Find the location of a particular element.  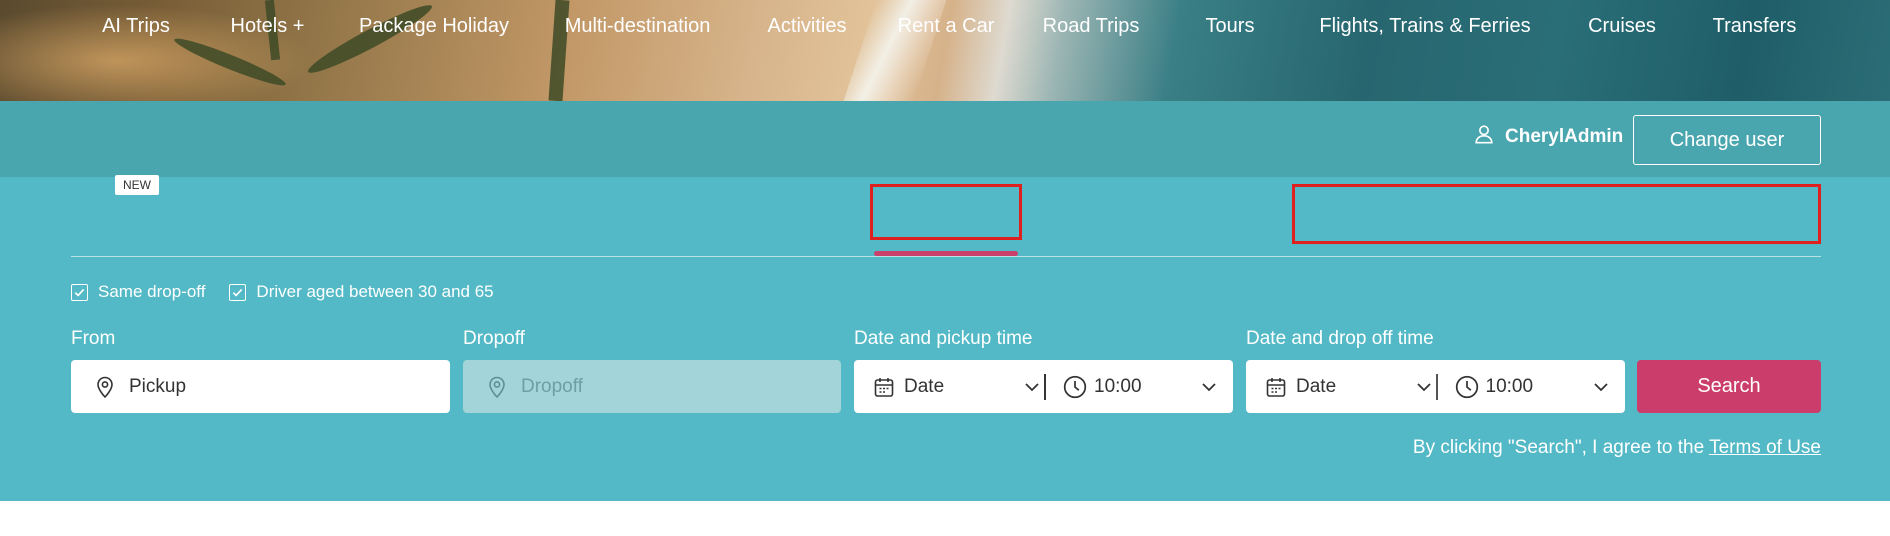

same-dropoff-checkbox is located at coordinates (79, 292).